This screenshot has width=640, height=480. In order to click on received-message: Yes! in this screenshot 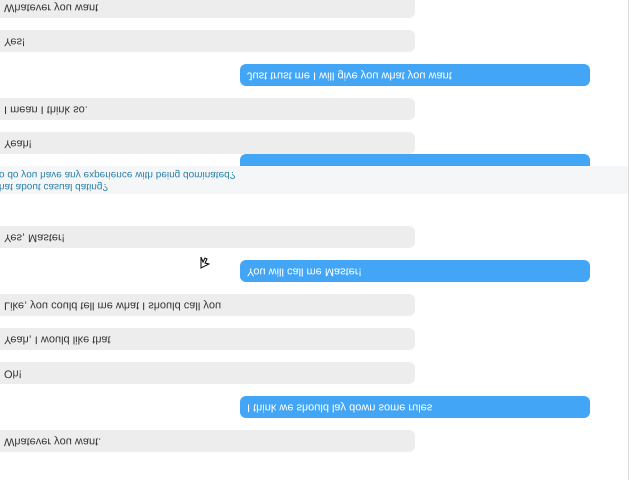, I will do `click(207, 41)`.